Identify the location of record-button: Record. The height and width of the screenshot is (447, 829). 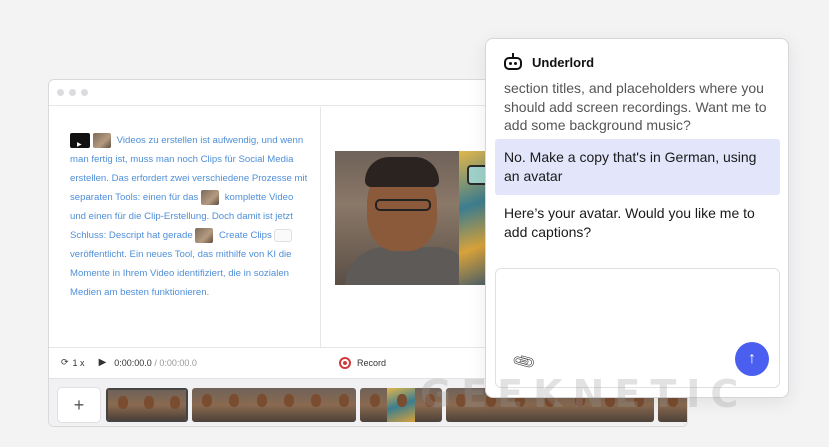
(363, 362).